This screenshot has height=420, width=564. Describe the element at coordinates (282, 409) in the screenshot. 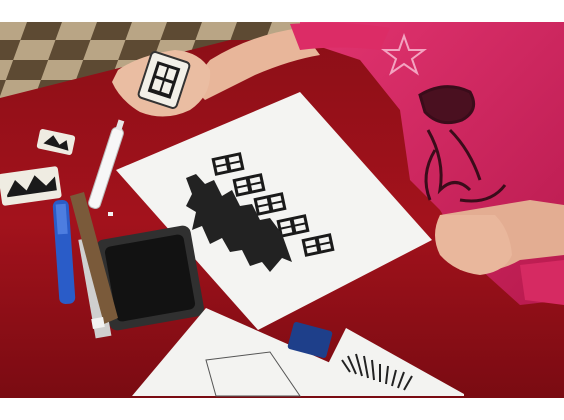

I see `bottom-border` at that location.